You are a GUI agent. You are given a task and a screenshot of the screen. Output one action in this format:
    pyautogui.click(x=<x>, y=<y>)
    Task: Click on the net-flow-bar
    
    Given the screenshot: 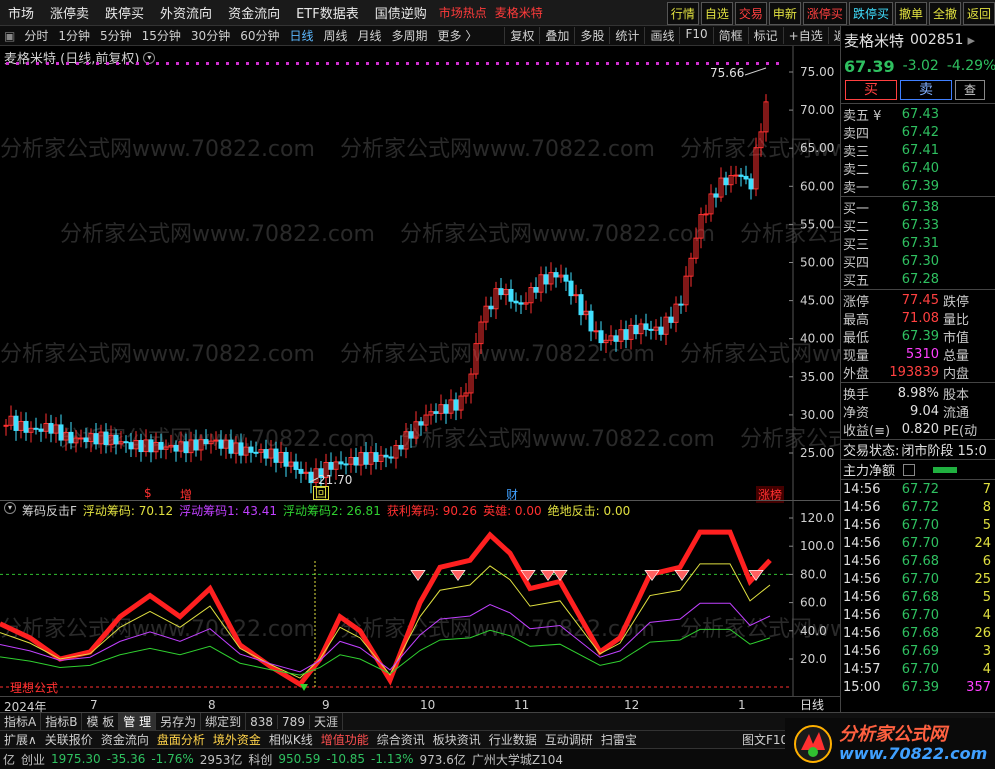 What is the action you would take?
    pyautogui.click(x=945, y=469)
    